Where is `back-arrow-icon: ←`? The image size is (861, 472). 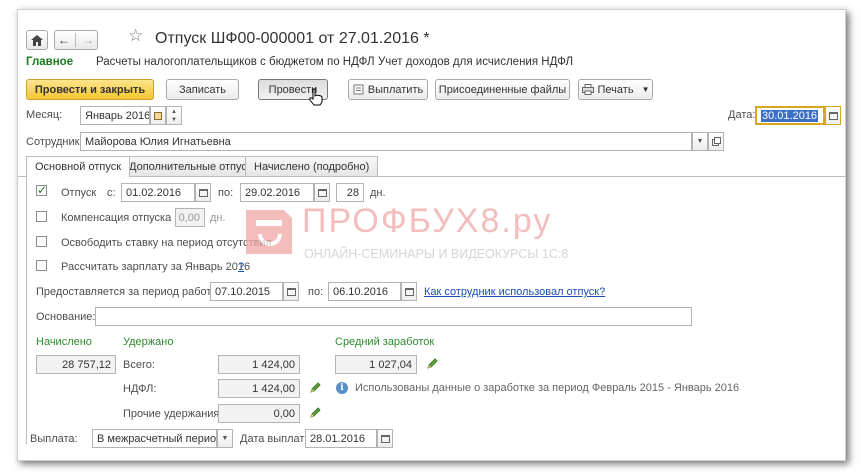 back-arrow-icon: ← is located at coordinates (64, 40).